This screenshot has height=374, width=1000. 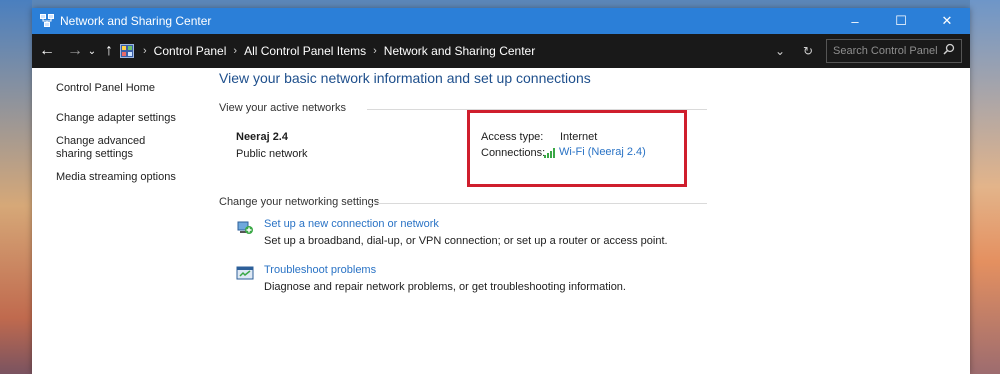 I want to click on active-networks-title: View your active networks, so click(x=282, y=108).